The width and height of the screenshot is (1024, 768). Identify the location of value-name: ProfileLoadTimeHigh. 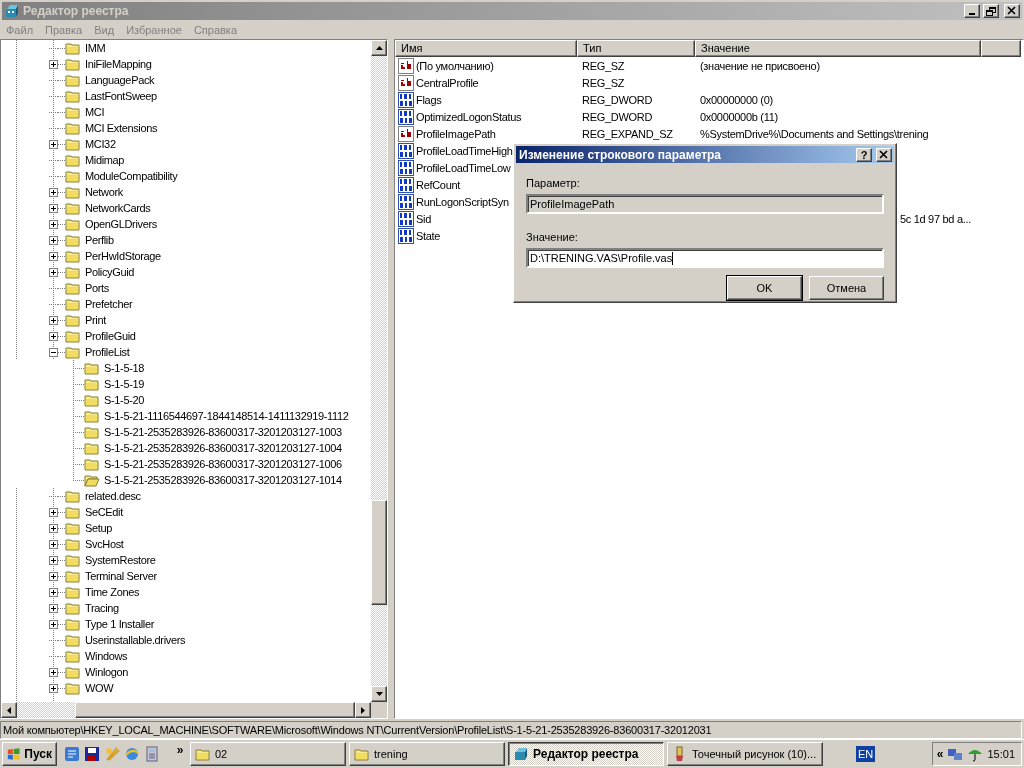
(464, 150).